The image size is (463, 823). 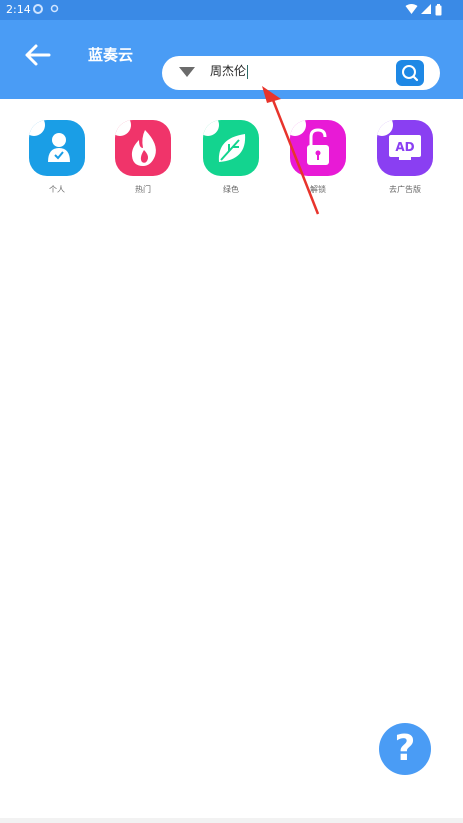 What do you see at coordinates (426, 9) in the screenshot?
I see `signal-icon` at bounding box center [426, 9].